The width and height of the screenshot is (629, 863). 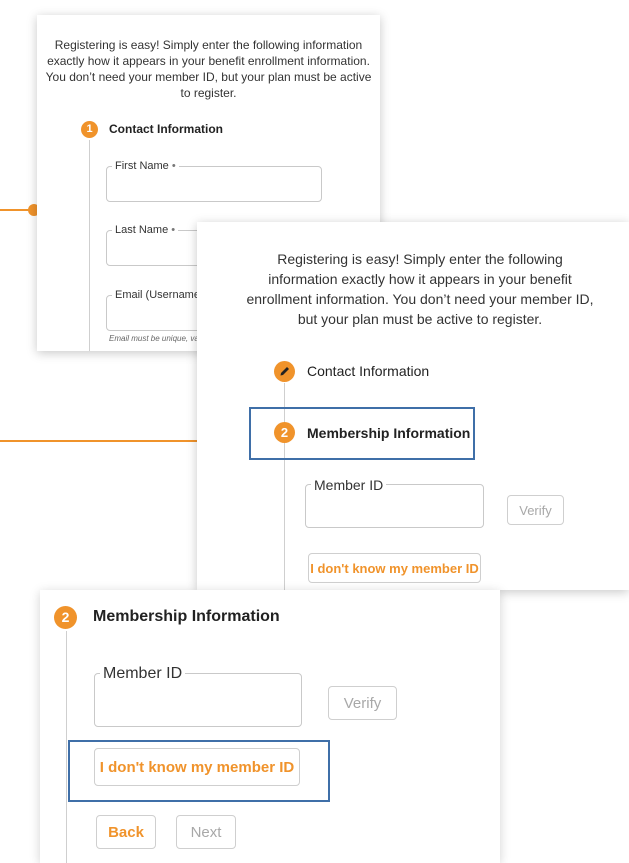 I want to click on step1-title: Contact Information, so click(x=368, y=371).